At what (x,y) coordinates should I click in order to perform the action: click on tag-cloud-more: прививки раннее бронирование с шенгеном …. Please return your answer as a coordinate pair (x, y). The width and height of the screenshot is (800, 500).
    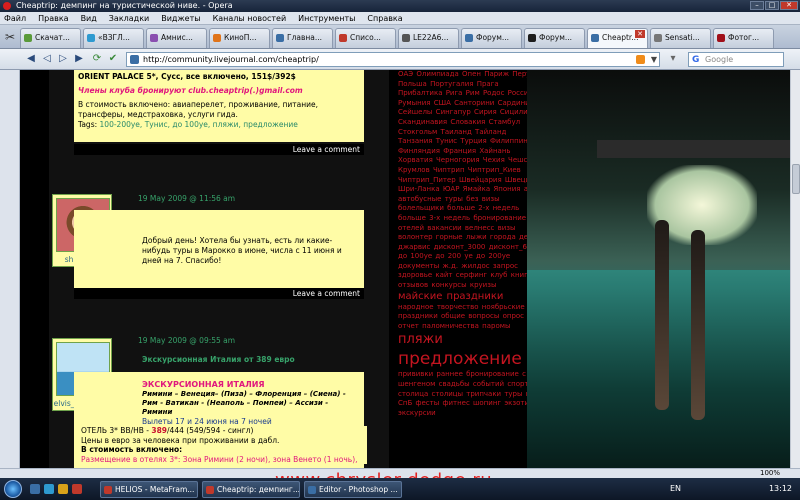
    Looking at the image, I should click on (468, 393).